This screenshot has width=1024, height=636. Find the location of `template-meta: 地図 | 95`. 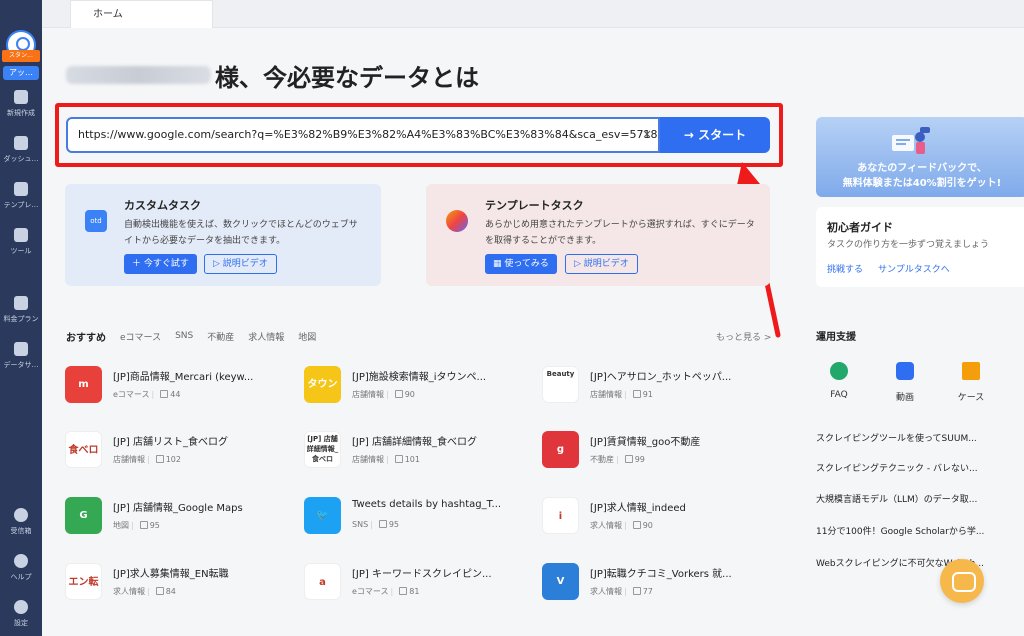

template-meta: 地図 | 95 is located at coordinates (136, 525).